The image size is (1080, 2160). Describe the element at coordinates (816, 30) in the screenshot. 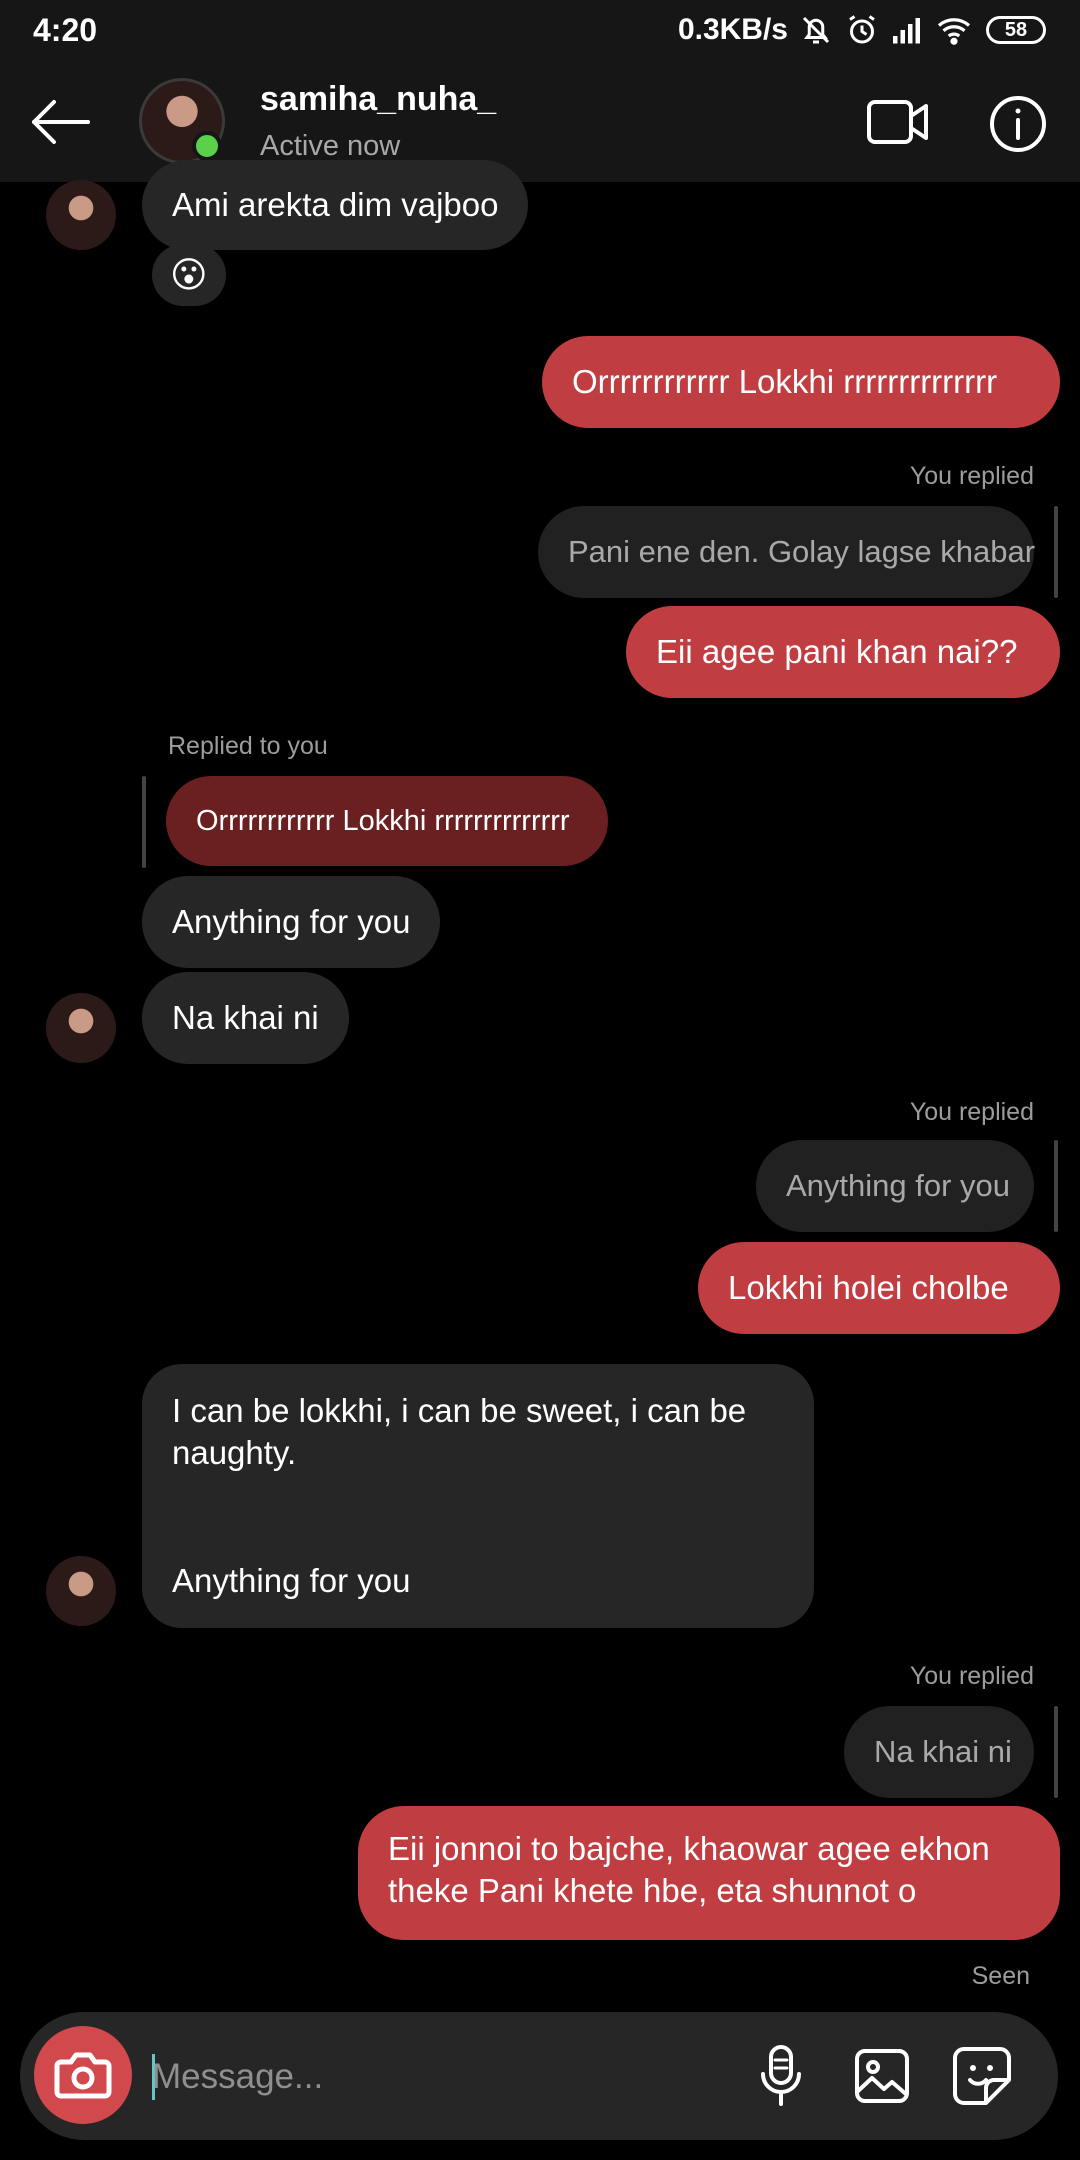

I see `bell-muted-icon` at that location.